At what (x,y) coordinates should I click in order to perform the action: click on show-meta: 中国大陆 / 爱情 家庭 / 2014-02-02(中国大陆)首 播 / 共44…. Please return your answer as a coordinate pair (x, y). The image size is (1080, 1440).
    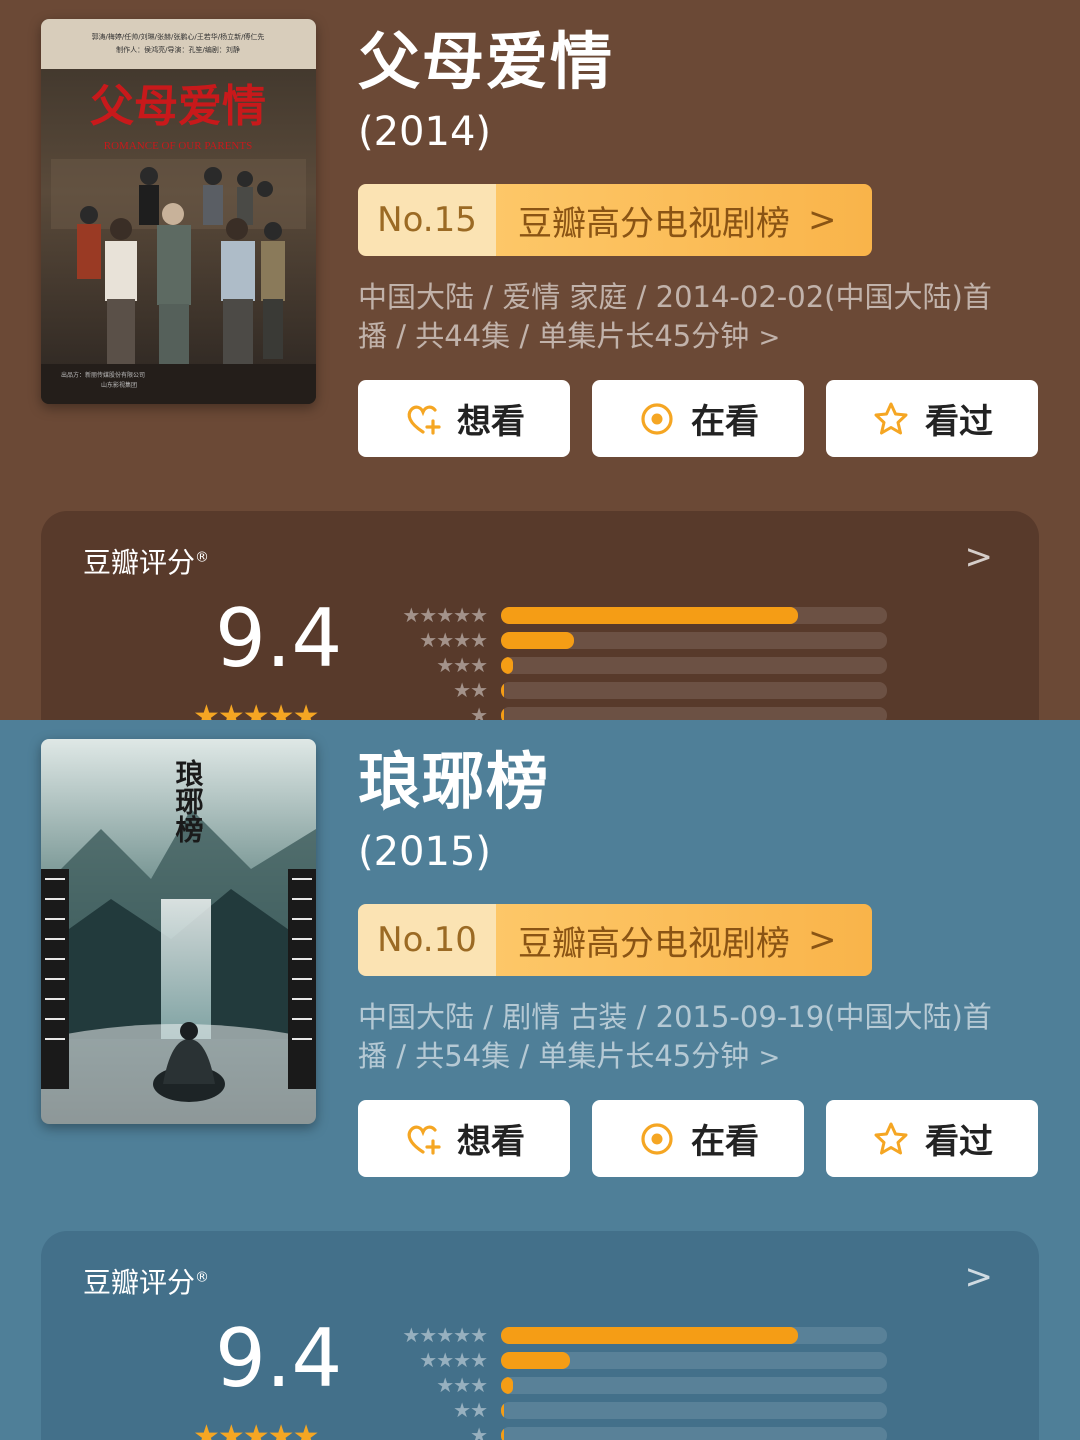
    Looking at the image, I should click on (698, 318).